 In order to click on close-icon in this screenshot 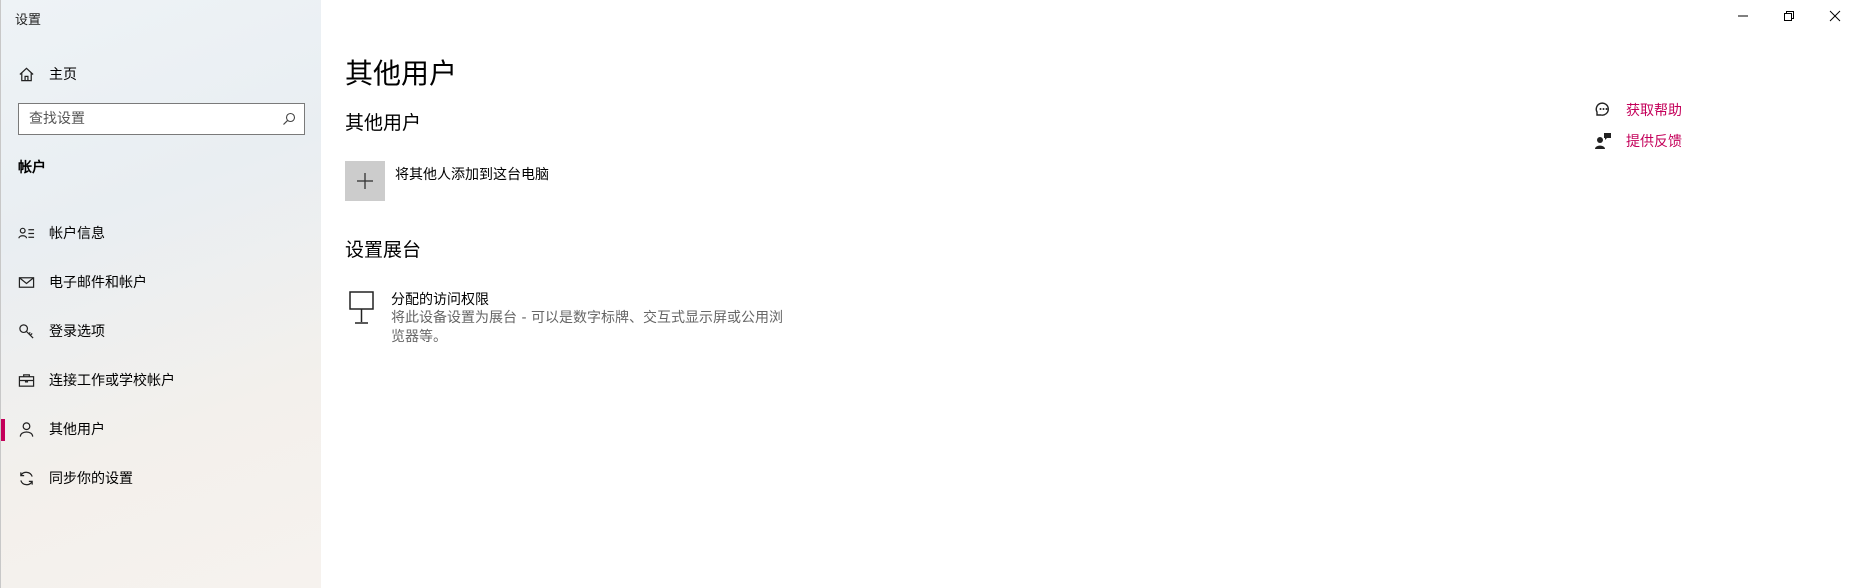, I will do `click(1835, 16)`.